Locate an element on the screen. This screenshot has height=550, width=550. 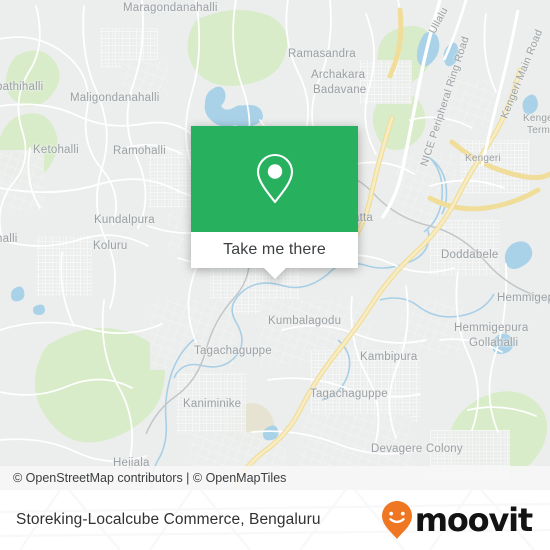
callout-footer: Take me there is located at coordinates (274, 255).